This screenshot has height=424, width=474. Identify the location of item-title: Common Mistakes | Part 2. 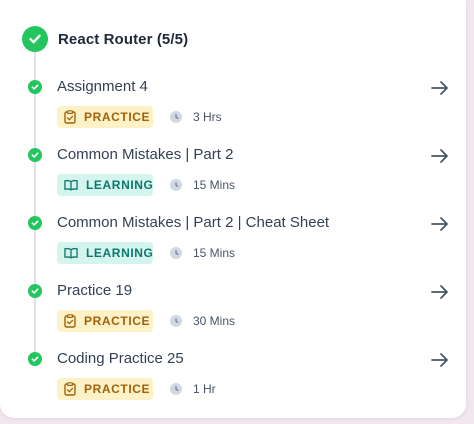
(145, 154).